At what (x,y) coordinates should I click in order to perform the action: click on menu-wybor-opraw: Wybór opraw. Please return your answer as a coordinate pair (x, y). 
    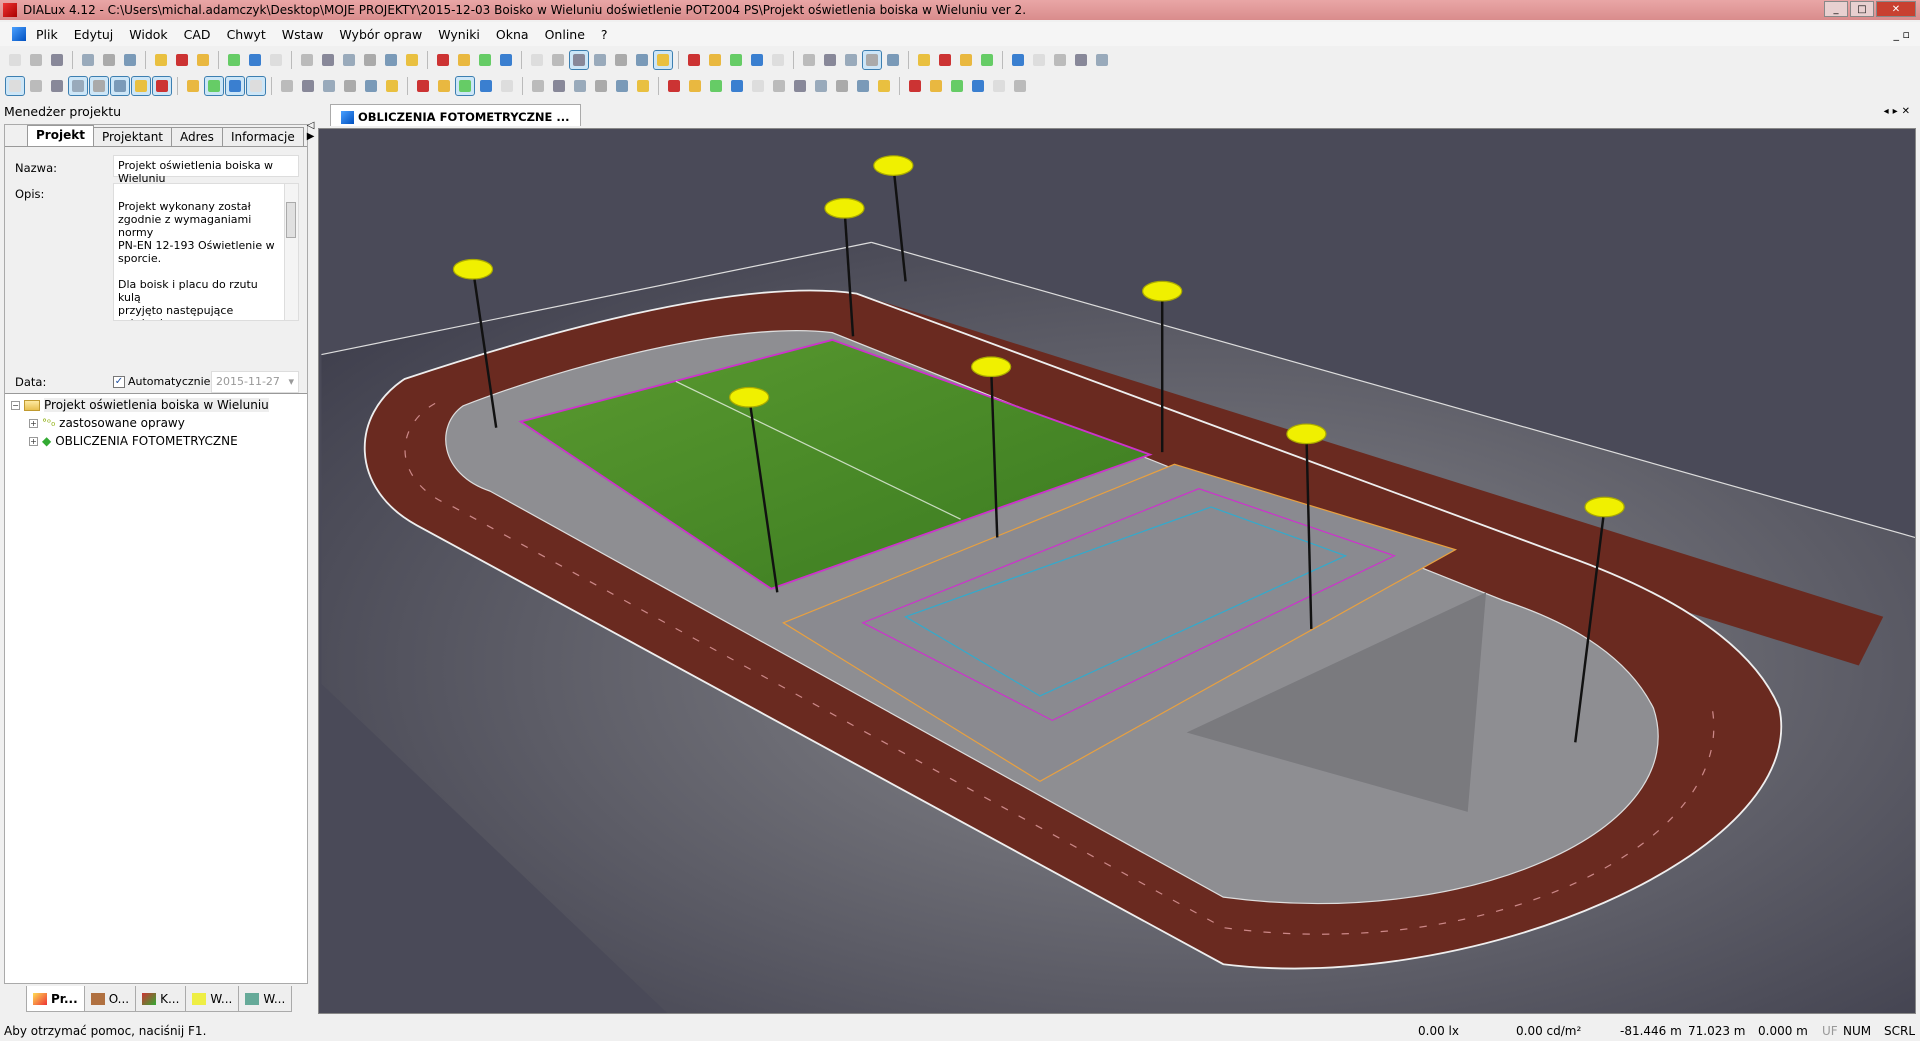
    Looking at the image, I should click on (380, 34).